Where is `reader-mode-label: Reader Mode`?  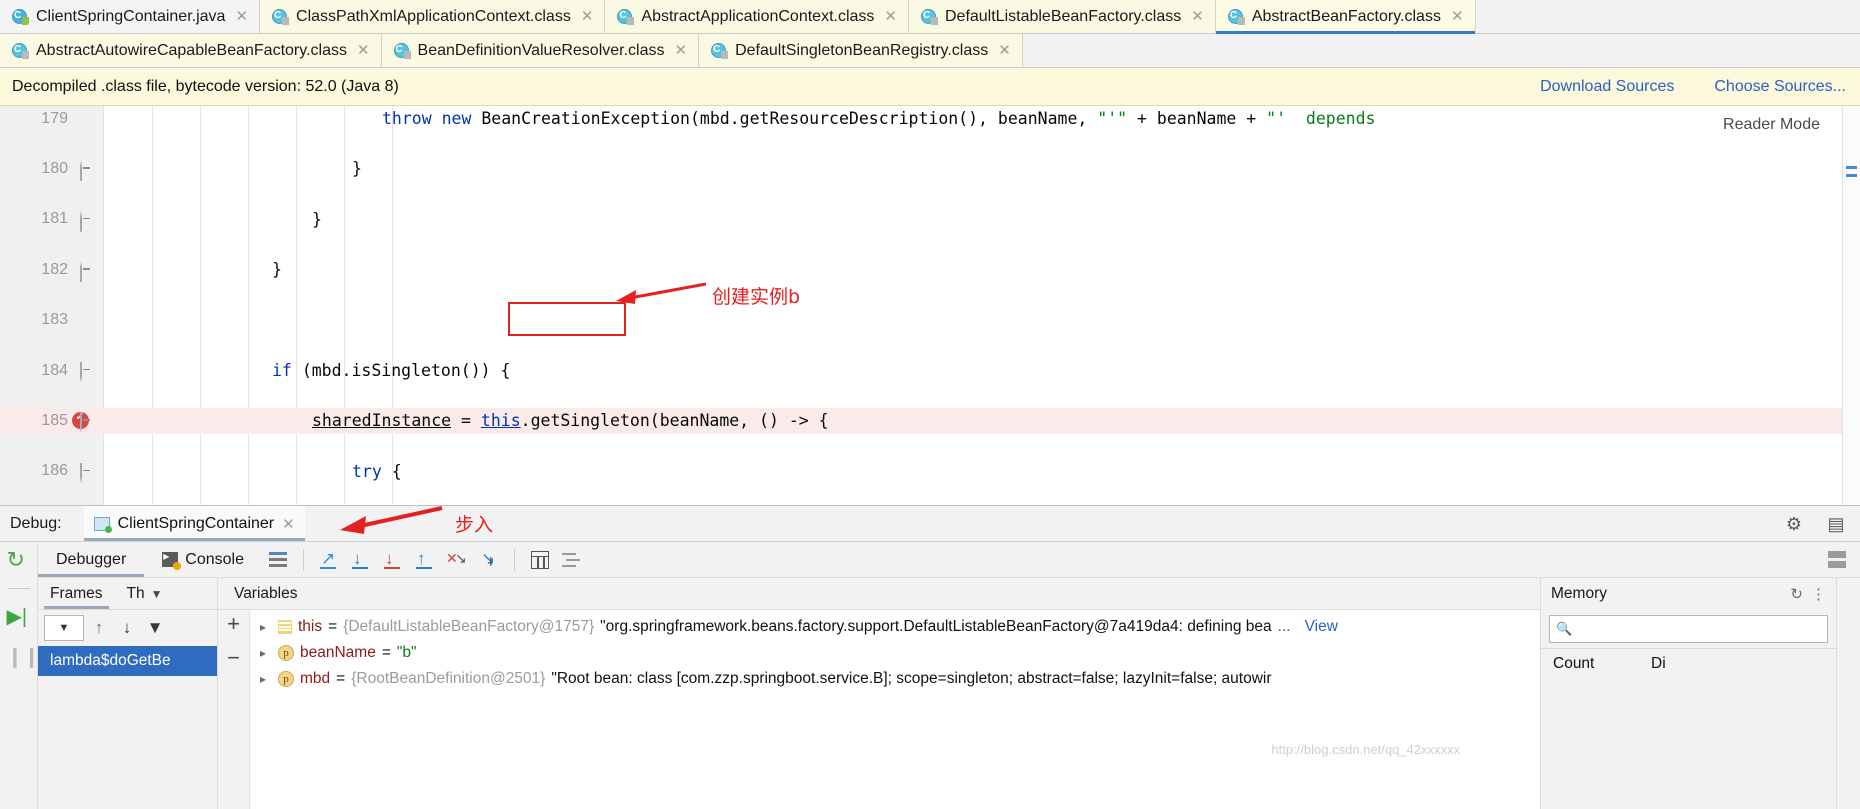 reader-mode-label: Reader Mode is located at coordinates (1771, 125).